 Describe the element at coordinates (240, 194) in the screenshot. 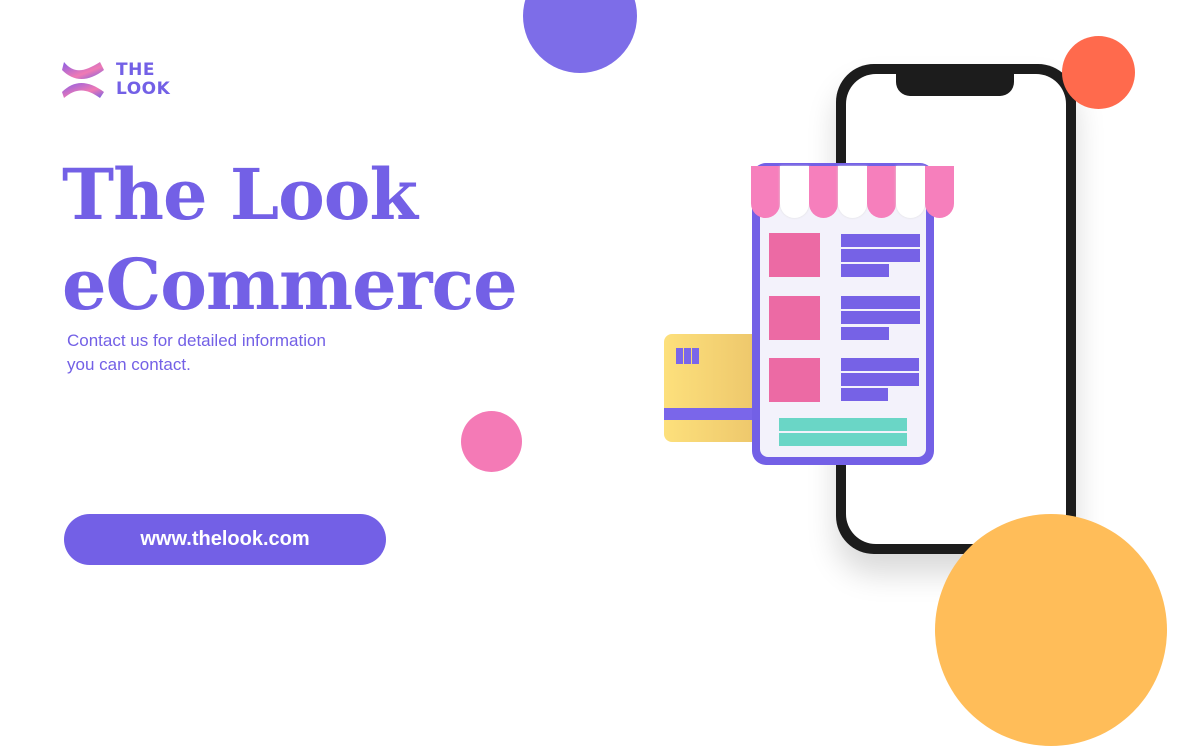

I see `headline-line-1: The Look` at that location.